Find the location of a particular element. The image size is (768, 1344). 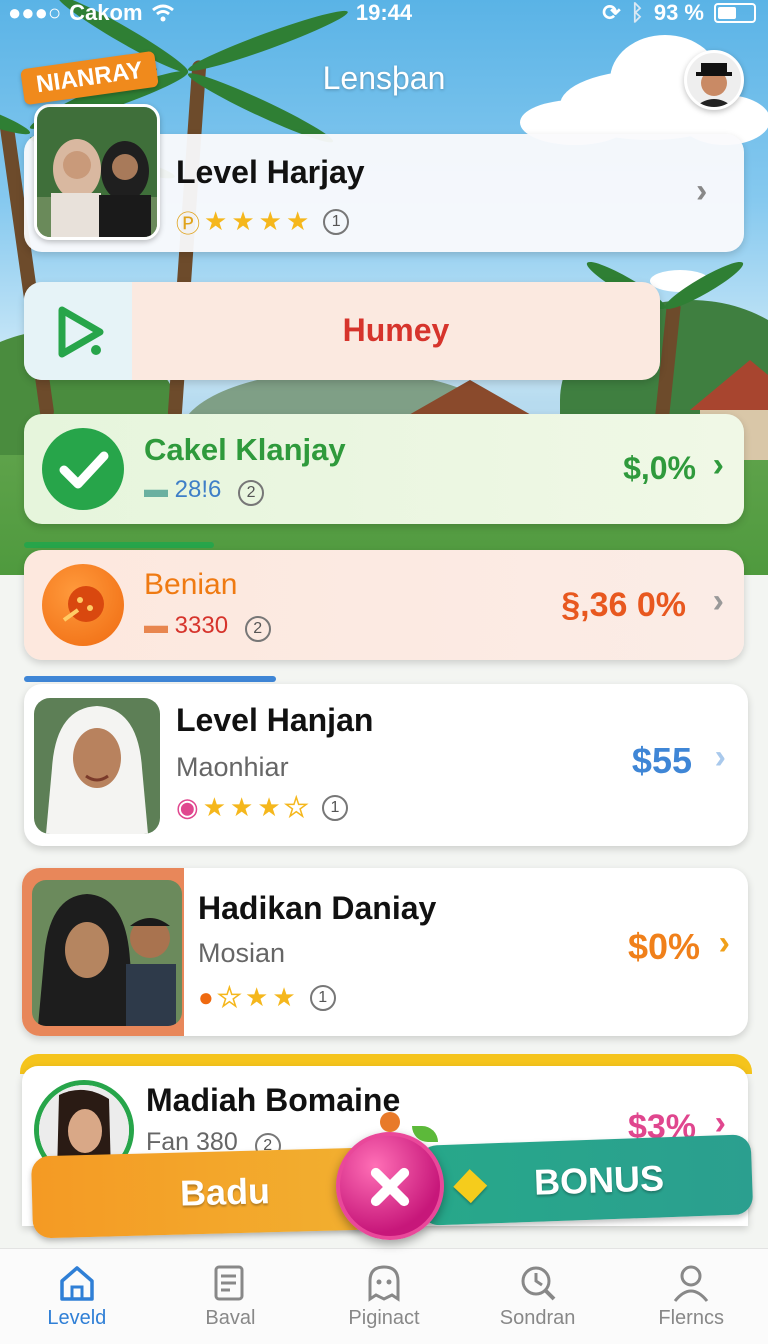

document-icon is located at coordinates (229, 1283).